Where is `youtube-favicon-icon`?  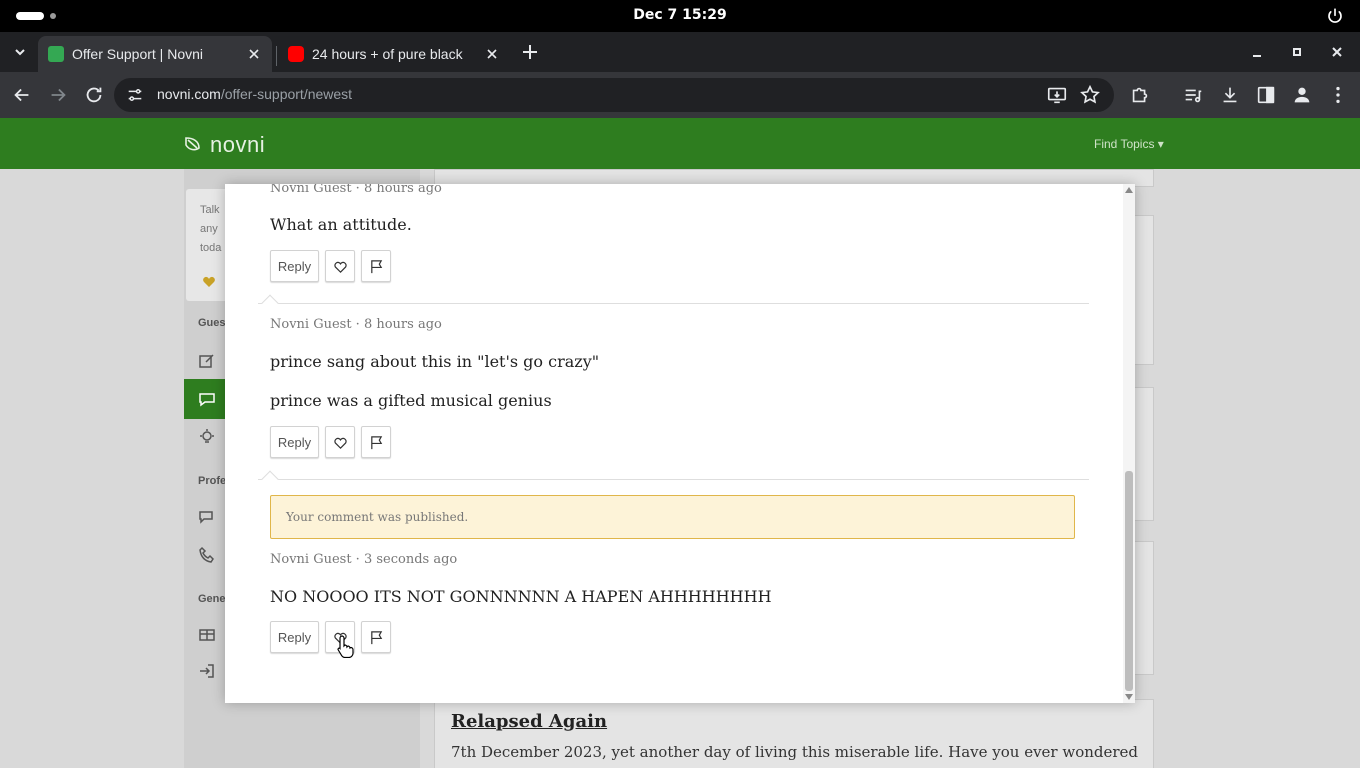
youtube-favicon-icon is located at coordinates (296, 54).